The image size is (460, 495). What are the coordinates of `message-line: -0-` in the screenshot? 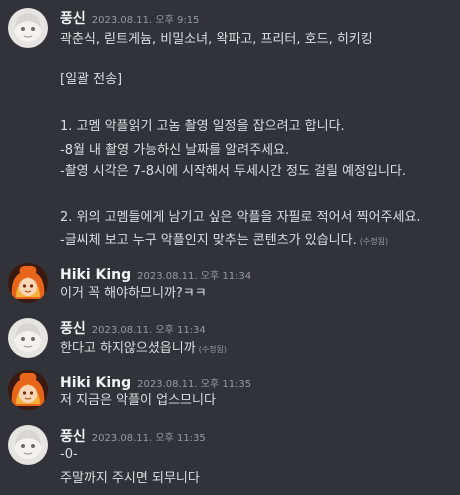 It's located at (69, 454).